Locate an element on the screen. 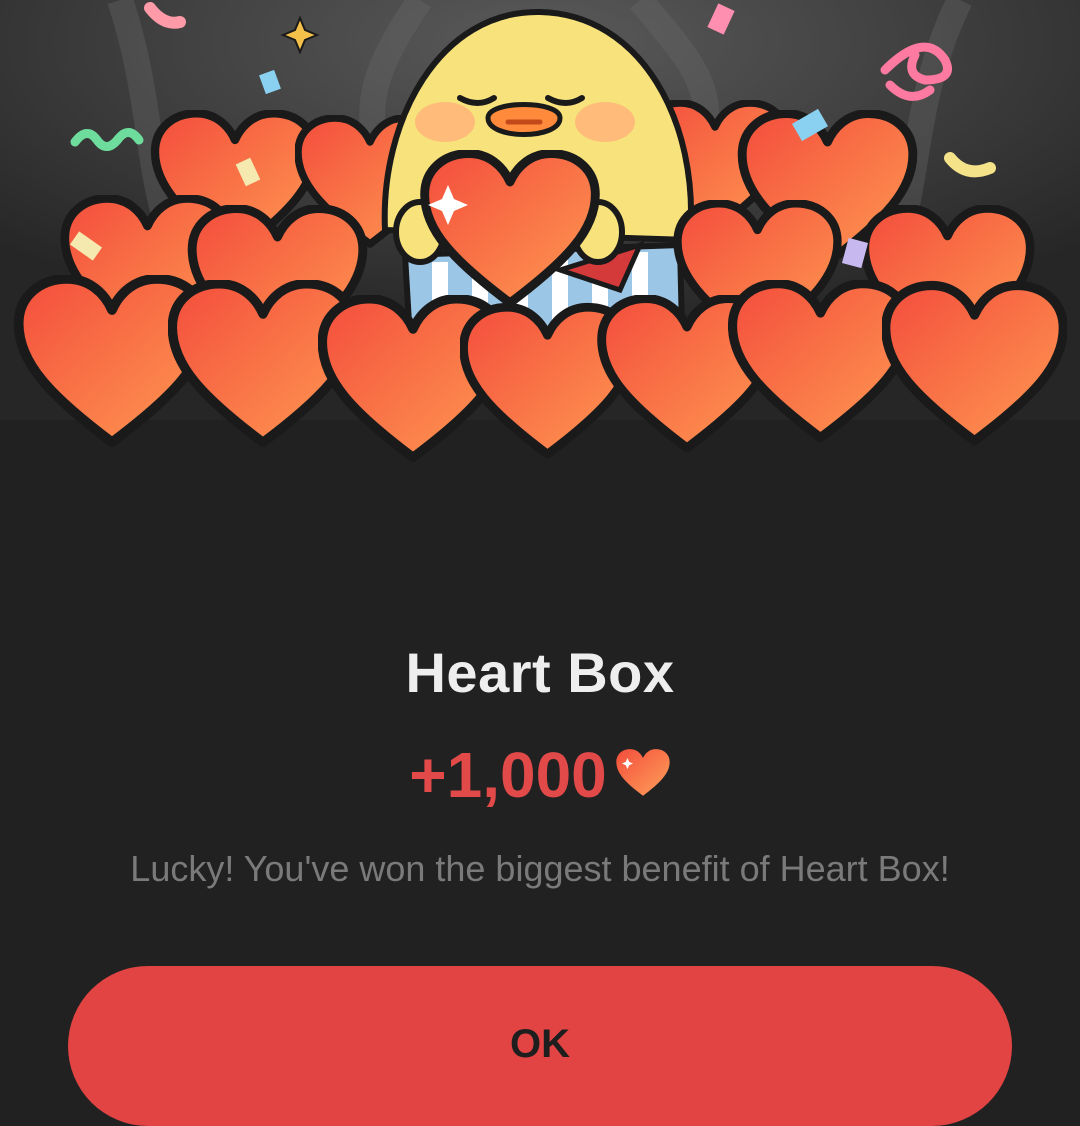  reward-row: +1,000 is located at coordinates (540, 775).